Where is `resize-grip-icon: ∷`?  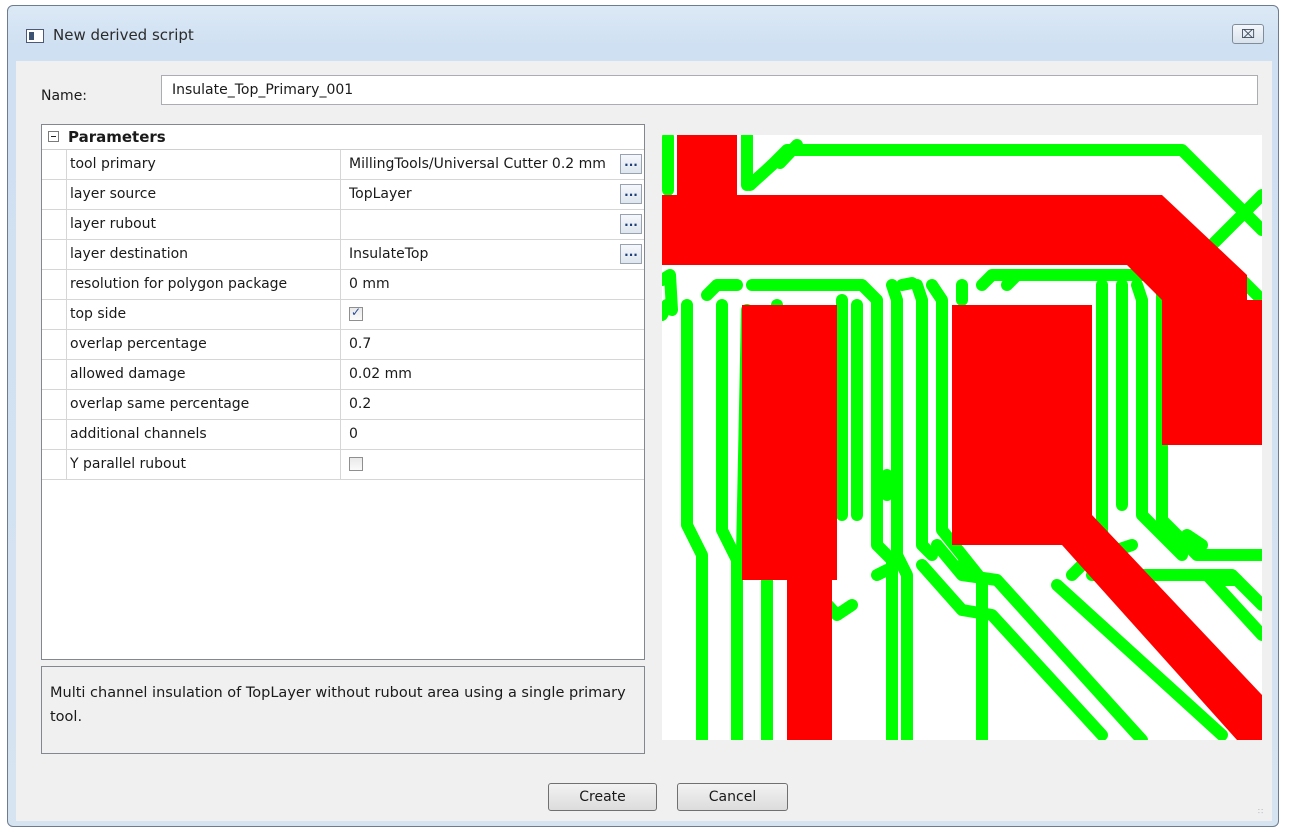
resize-grip-icon: ∷ is located at coordinates (1263, 812).